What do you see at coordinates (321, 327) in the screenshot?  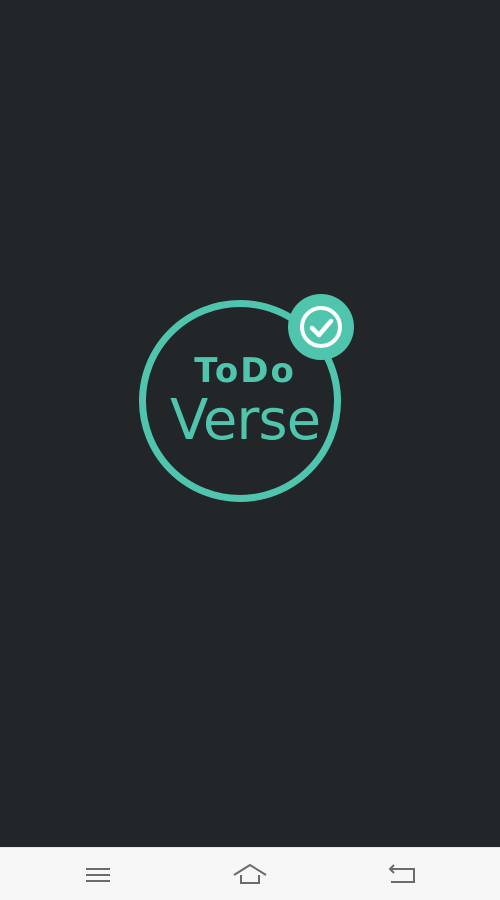 I see `check-circle-icon` at bounding box center [321, 327].